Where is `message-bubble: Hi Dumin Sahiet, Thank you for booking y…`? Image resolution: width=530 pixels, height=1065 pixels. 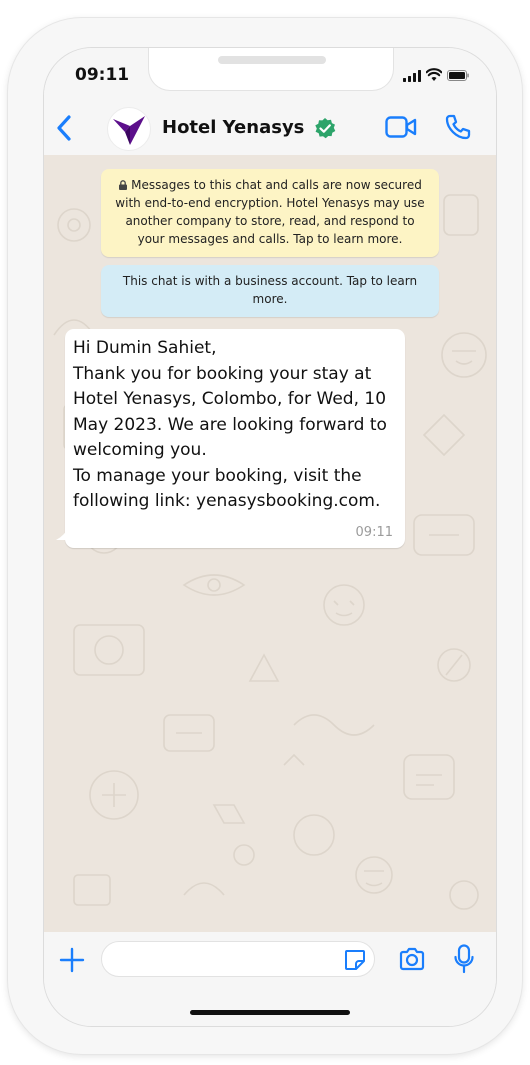 message-bubble: Hi Dumin Sahiet, Thank you for booking y… is located at coordinates (230, 438).